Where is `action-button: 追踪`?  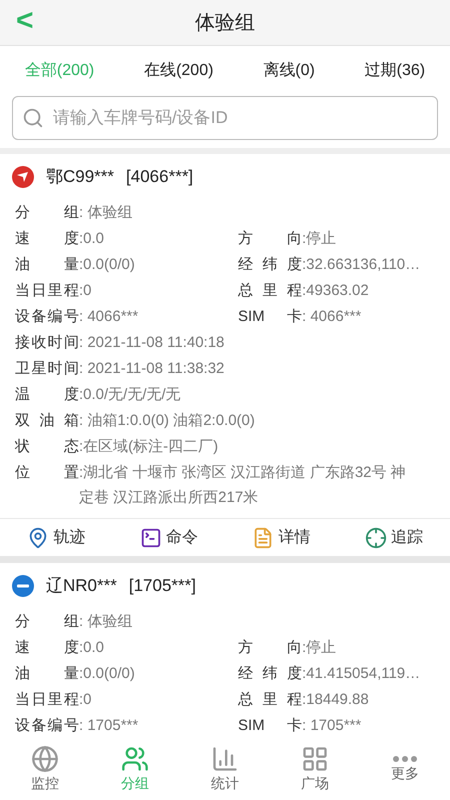
action-button: 追踪 is located at coordinates (393, 538).